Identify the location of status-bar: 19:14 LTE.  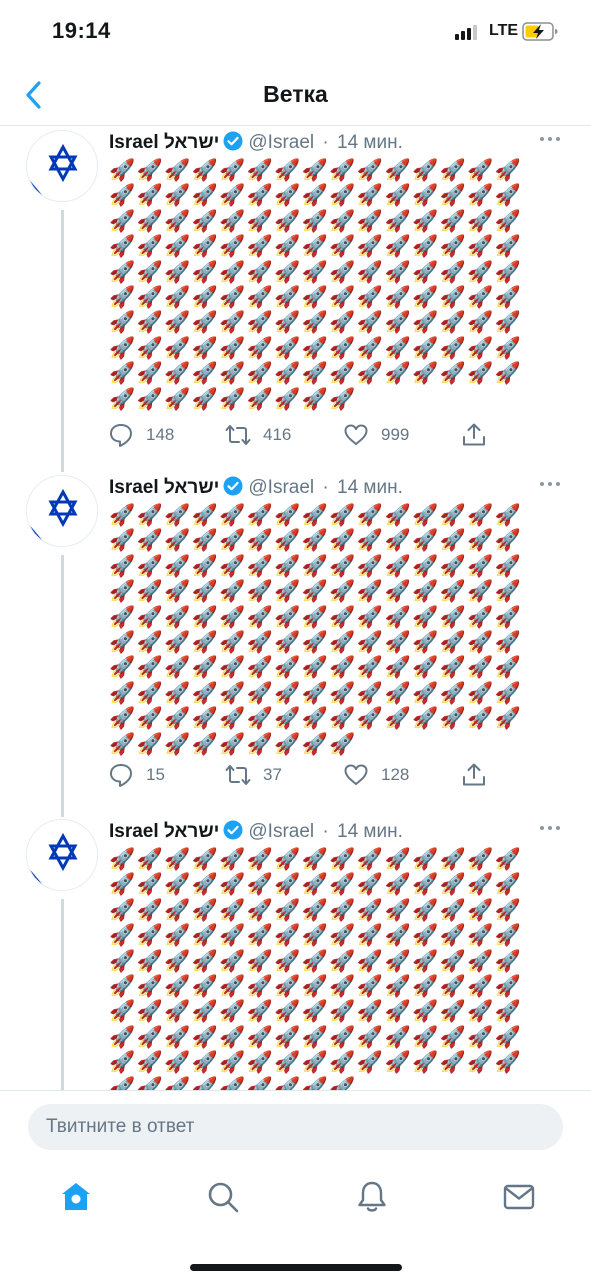
(295, 32).